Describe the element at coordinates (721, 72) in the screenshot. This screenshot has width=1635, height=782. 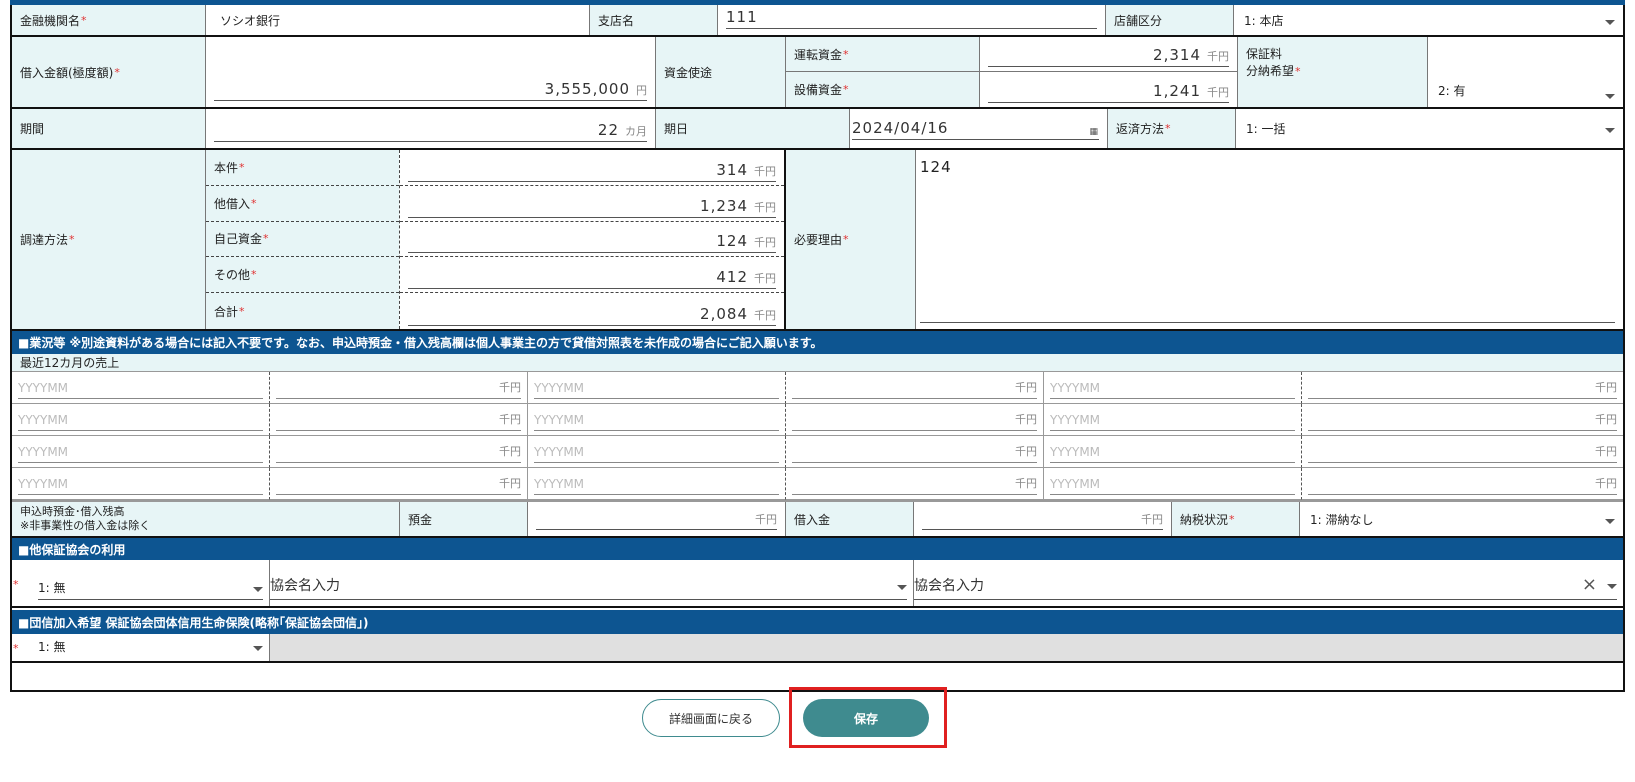
I see `purpose-label: 資金使途` at that location.